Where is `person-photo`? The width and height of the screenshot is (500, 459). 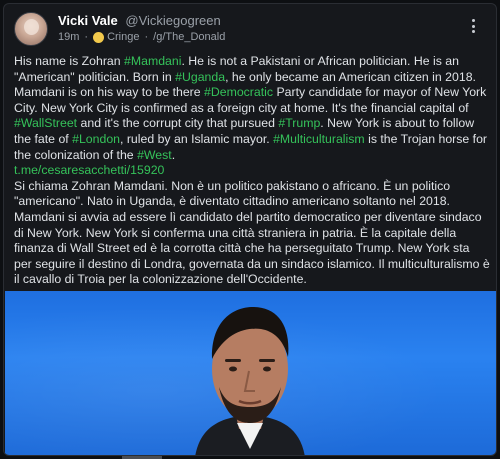 person-photo is located at coordinates (250, 381).